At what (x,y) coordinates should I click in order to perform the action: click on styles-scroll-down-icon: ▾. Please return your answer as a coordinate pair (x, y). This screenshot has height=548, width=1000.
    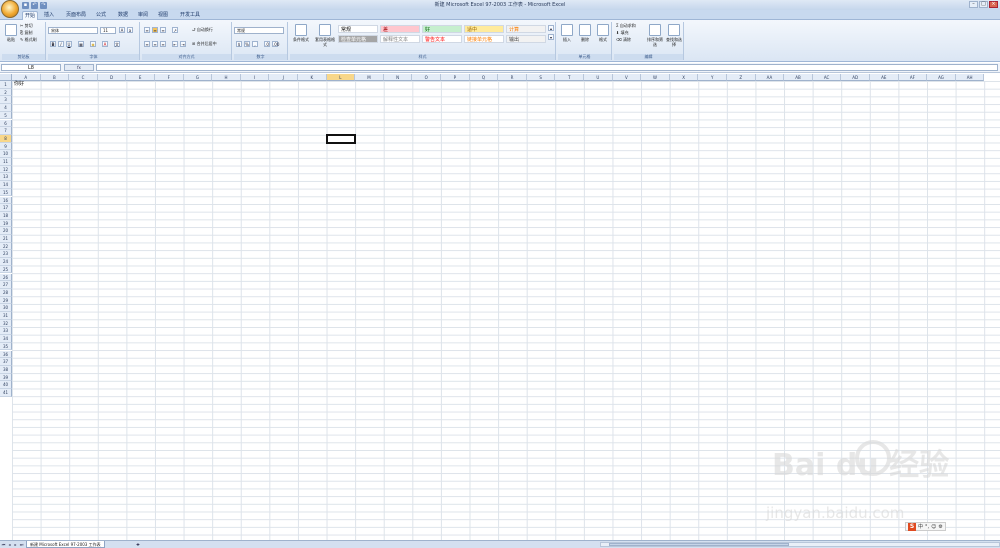
    Looking at the image, I should click on (551, 37).